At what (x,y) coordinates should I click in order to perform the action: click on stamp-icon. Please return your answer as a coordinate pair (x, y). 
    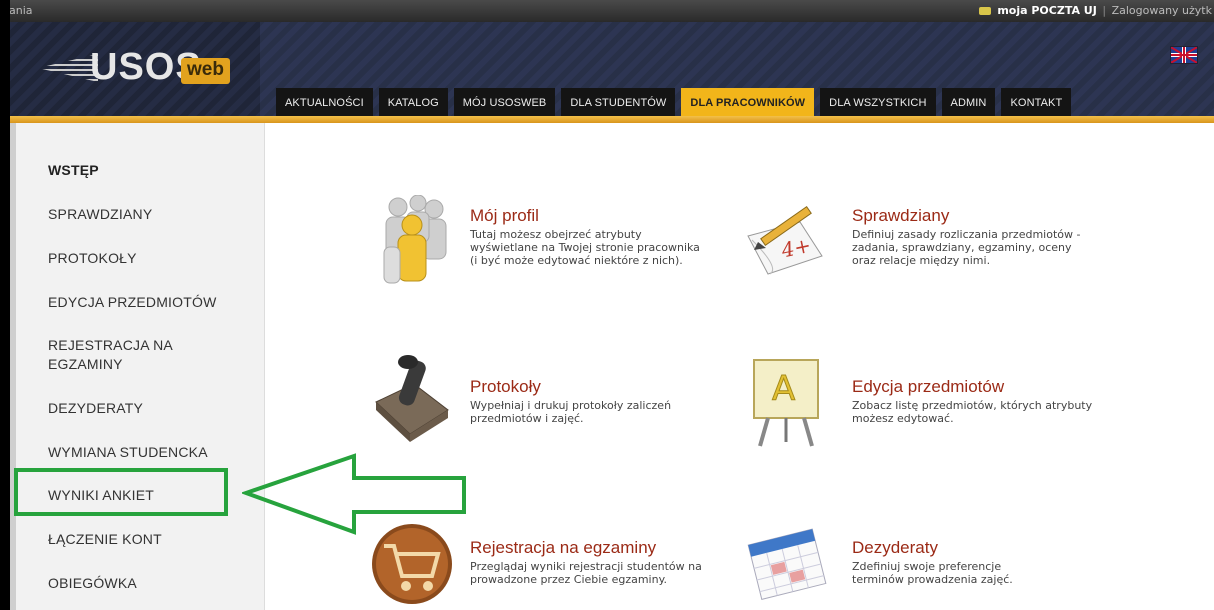
    Looking at the image, I should click on (413, 400).